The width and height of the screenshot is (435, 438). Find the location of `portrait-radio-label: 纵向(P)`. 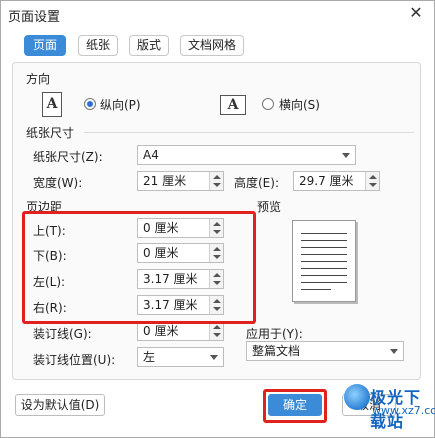

portrait-radio-label: 纵向(P) is located at coordinates (120, 104).